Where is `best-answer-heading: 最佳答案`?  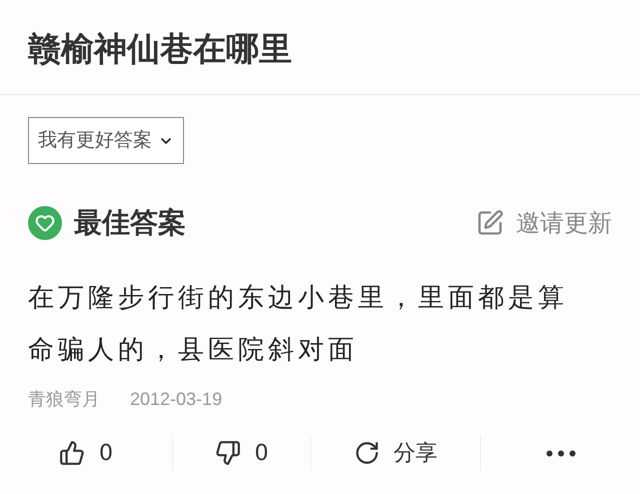
best-answer-heading: 最佳答案 is located at coordinates (130, 223).